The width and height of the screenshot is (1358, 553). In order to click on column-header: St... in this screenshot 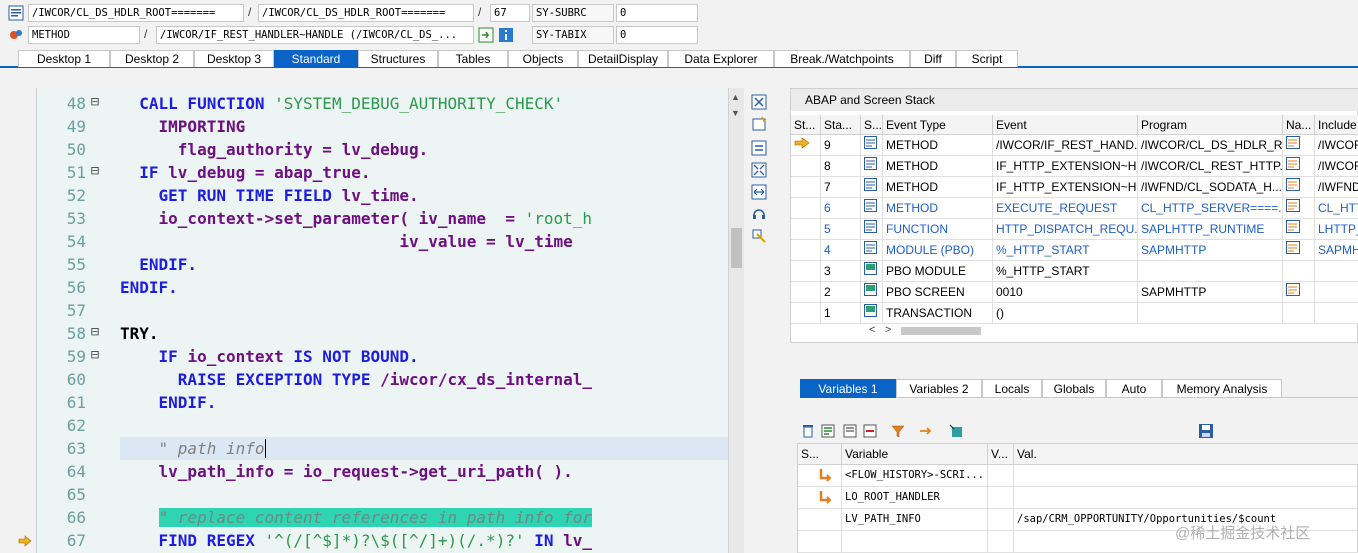, I will do `click(806, 125)`.